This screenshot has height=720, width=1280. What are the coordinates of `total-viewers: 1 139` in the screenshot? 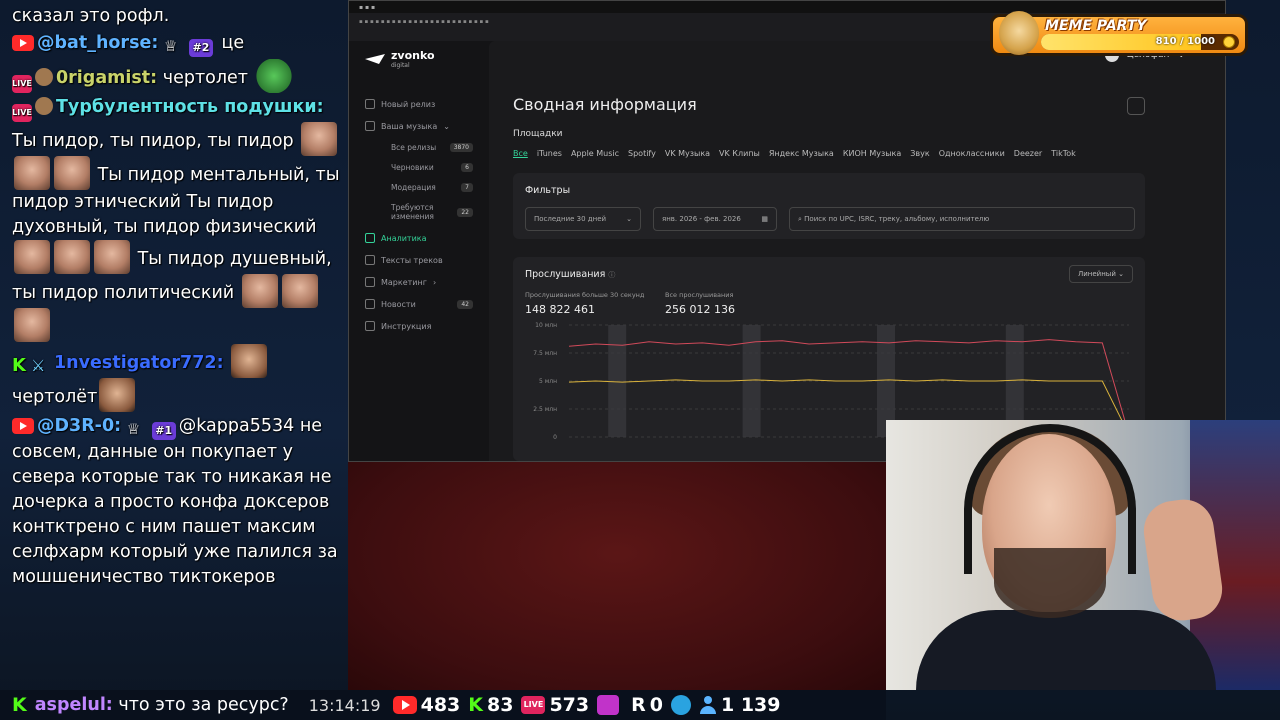 It's located at (740, 705).